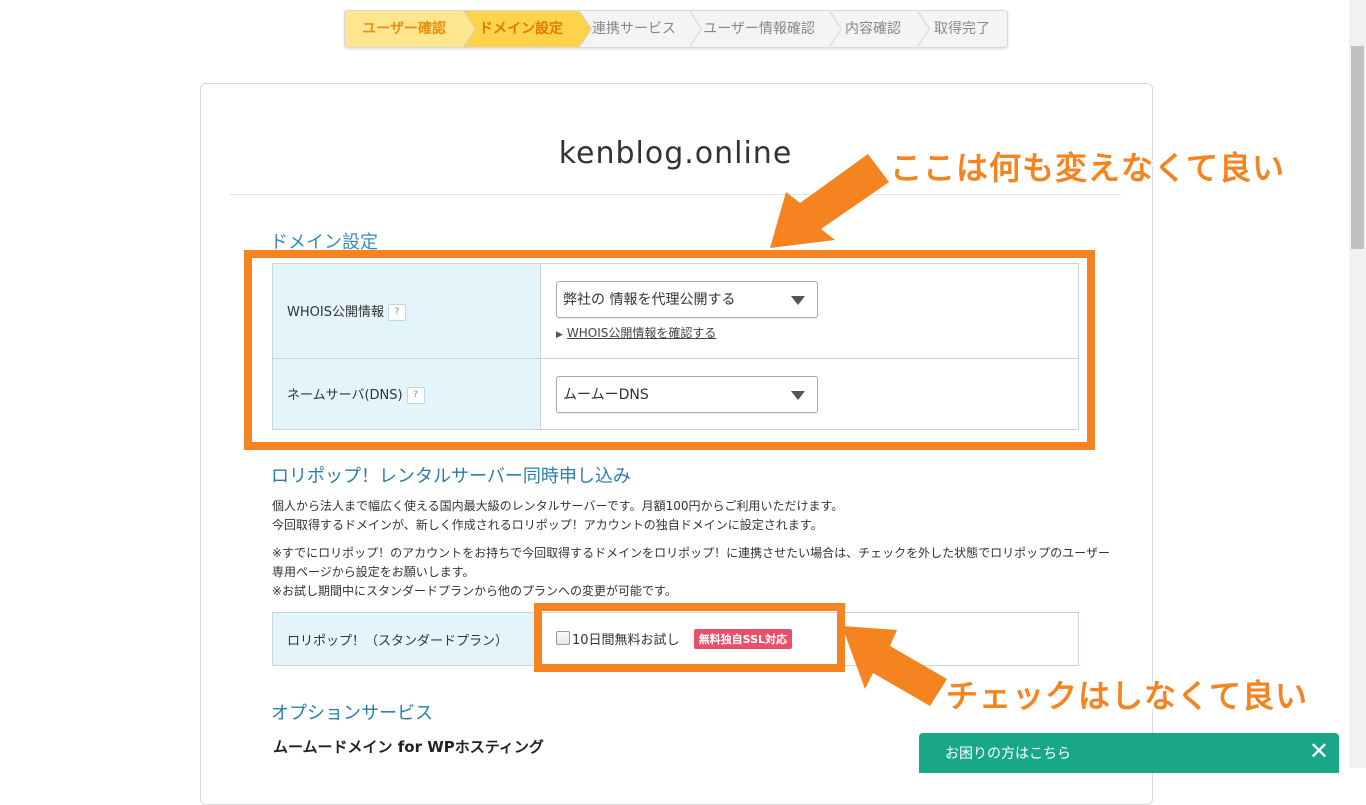 The height and width of the screenshot is (805, 1366). I want to click on help-chat-bar: お困りの方はこちら ✕, so click(1129, 753).